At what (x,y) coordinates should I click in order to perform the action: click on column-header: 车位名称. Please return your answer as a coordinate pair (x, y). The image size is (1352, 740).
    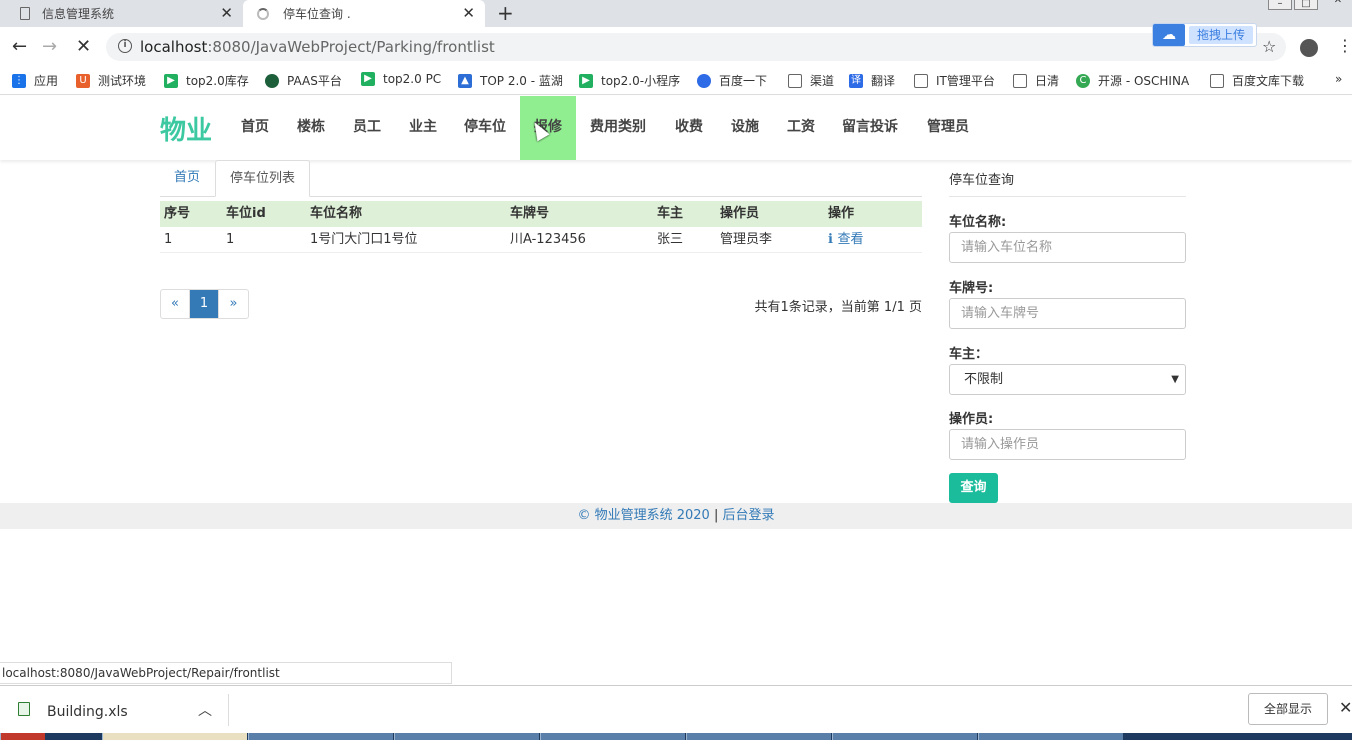
    Looking at the image, I should click on (336, 213).